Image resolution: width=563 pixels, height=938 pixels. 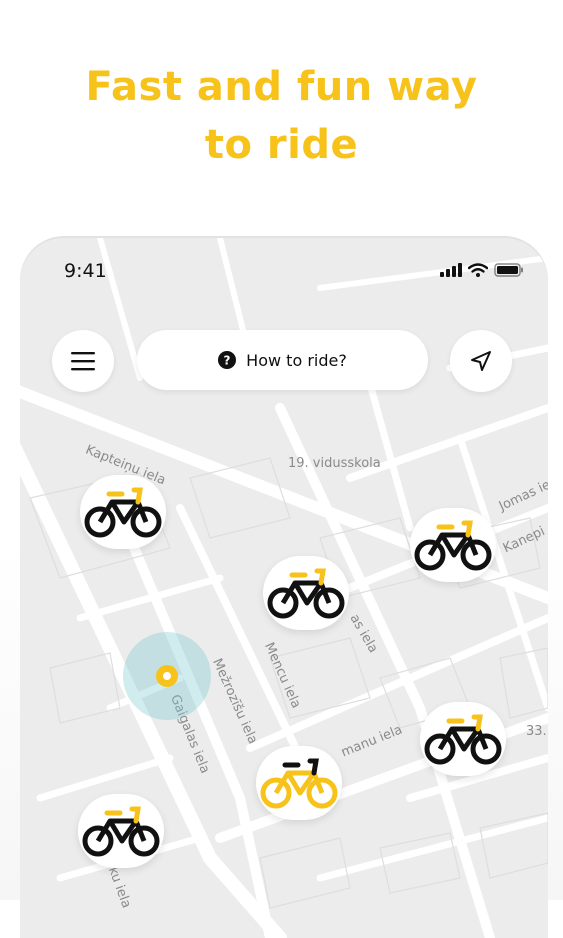 I want to click on bike-marker-selected, so click(x=299, y=783).